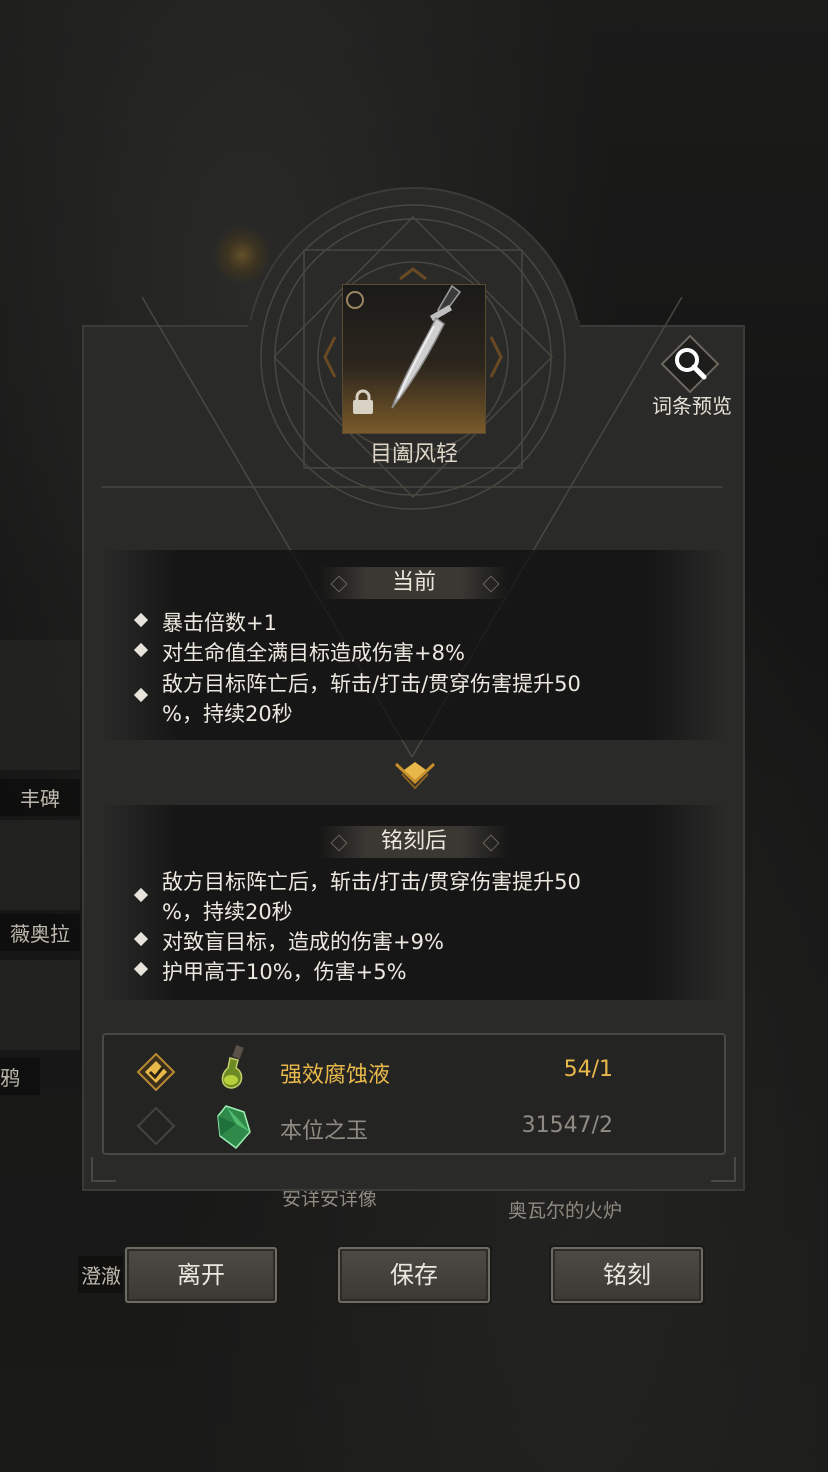 The width and height of the screenshot is (828, 1472). Describe the element at coordinates (303, 942) in the screenshot. I see `after-affix: 对致盲目标，造成的伤害+9%` at that location.